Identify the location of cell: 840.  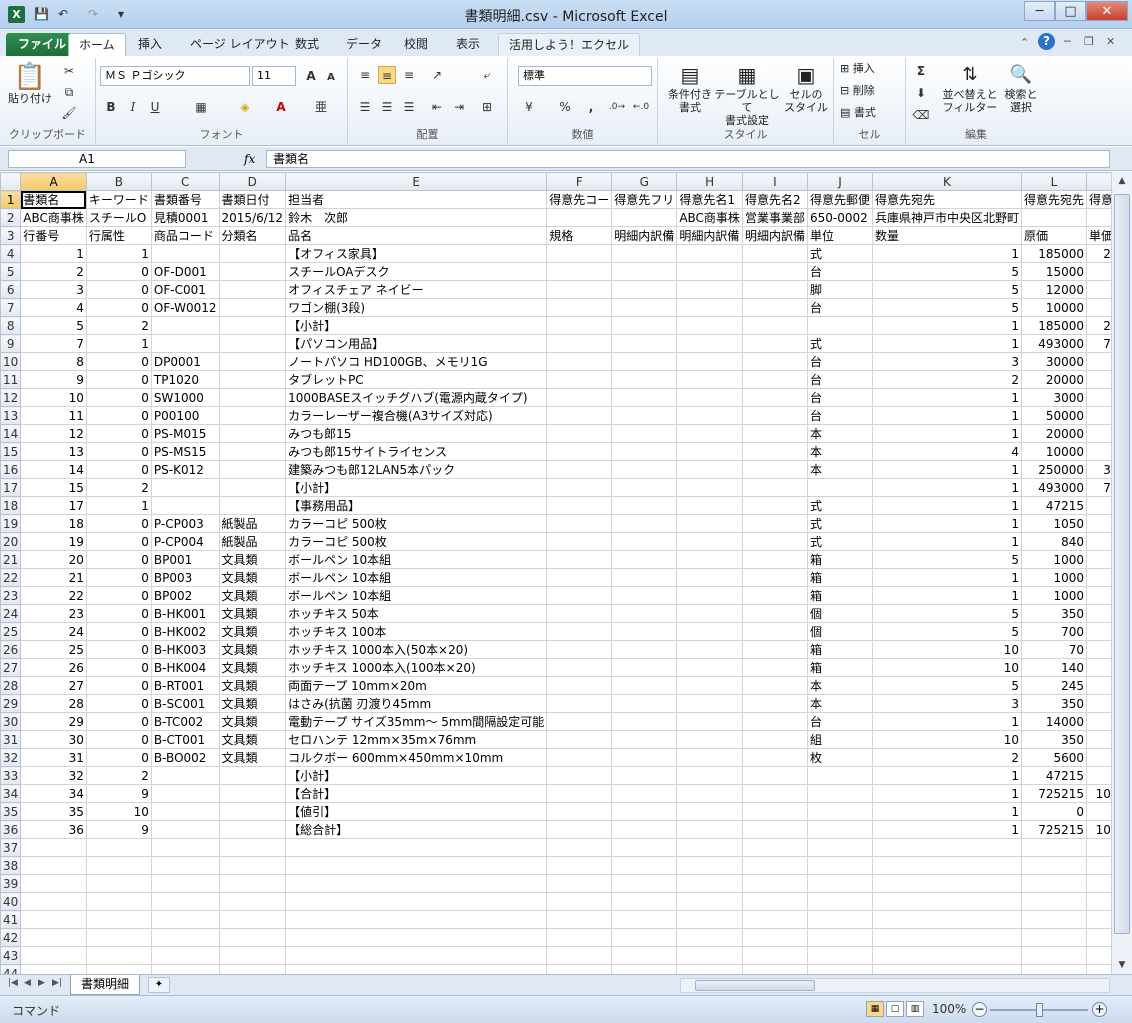
(1054, 541).